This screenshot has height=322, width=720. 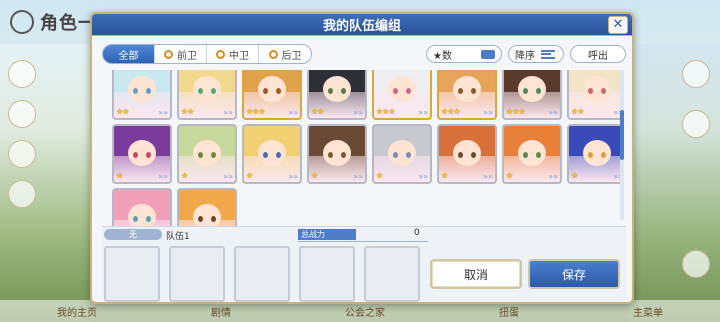 What do you see at coordinates (129, 54) in the screenshot?
I see `tab-all: 全部` at bounding box center [129, 54].